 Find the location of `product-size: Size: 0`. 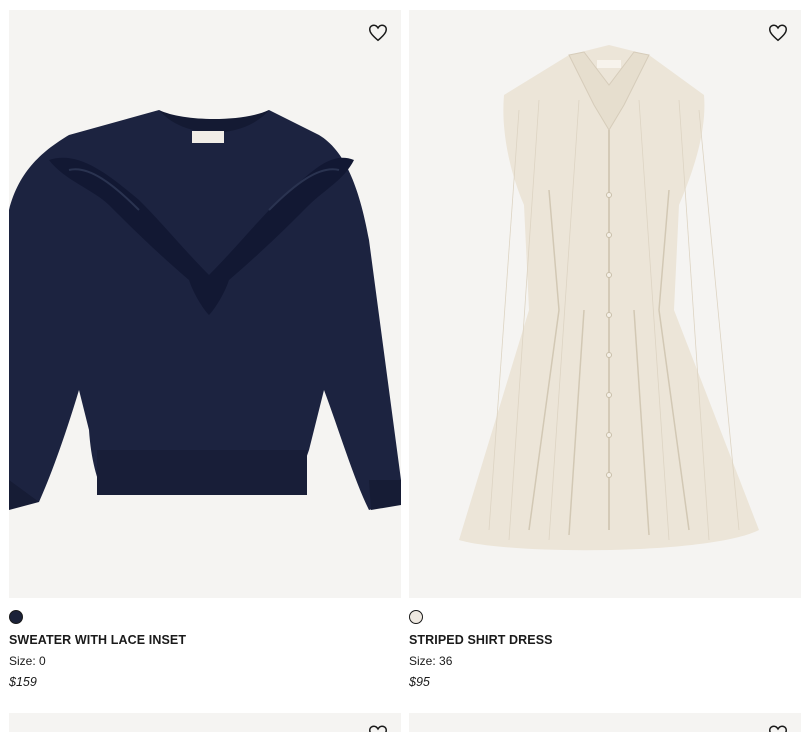

product-size: Size: 0 is located at coordinates (205, 661).